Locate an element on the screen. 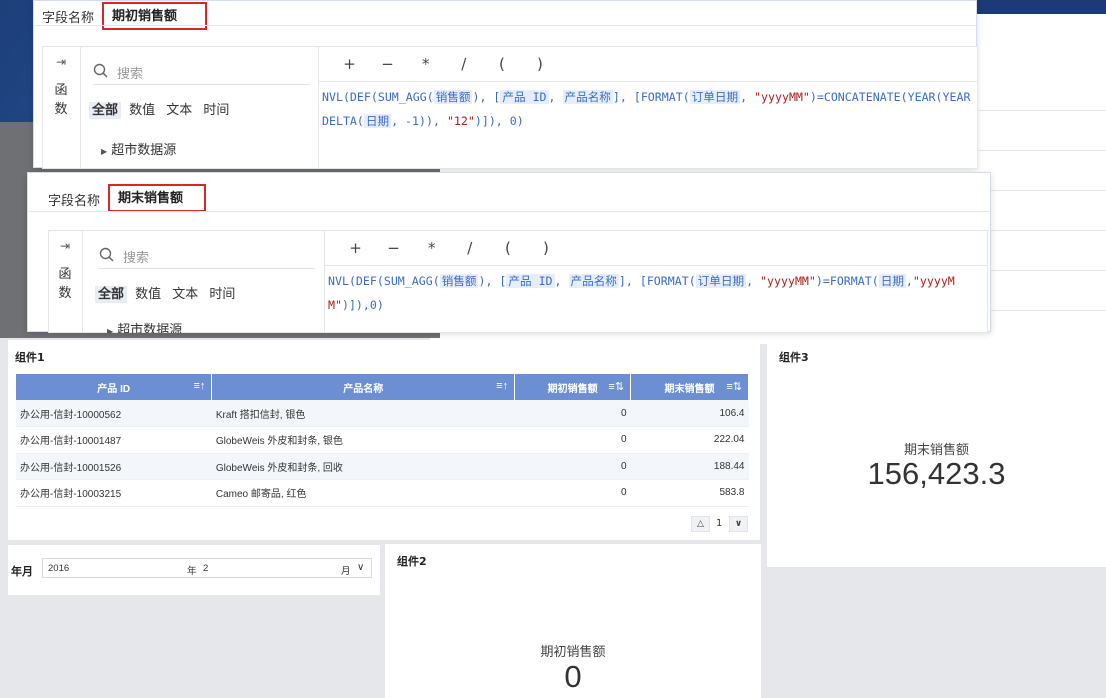  year-value: 2016 is located at coordinates (59, 568).